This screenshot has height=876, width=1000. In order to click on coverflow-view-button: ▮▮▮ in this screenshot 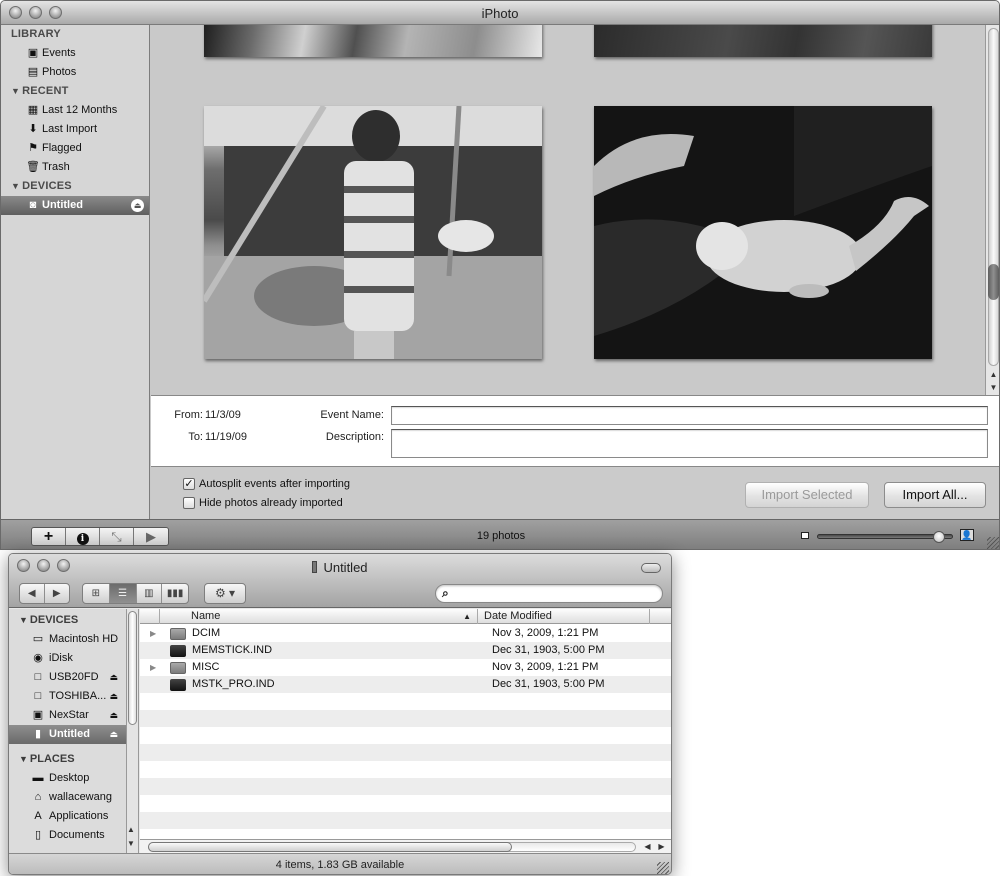, I will do `click(175, 593)`.